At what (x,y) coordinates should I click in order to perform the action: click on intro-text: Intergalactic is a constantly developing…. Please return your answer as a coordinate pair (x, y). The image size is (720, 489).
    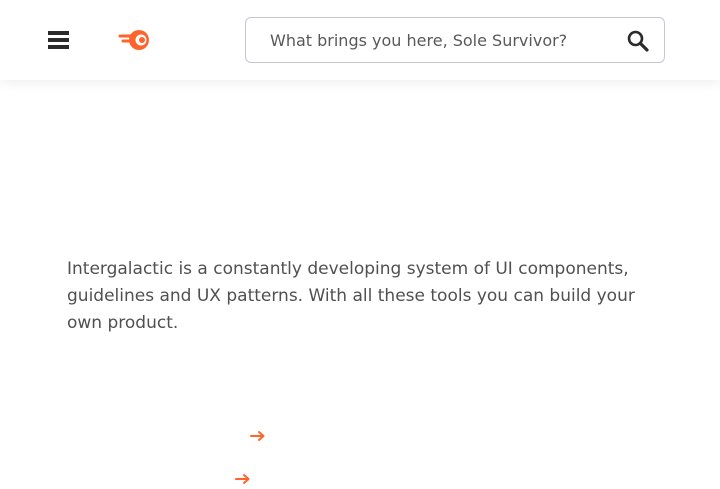
    Looking at the image, I should click on (351, 296).